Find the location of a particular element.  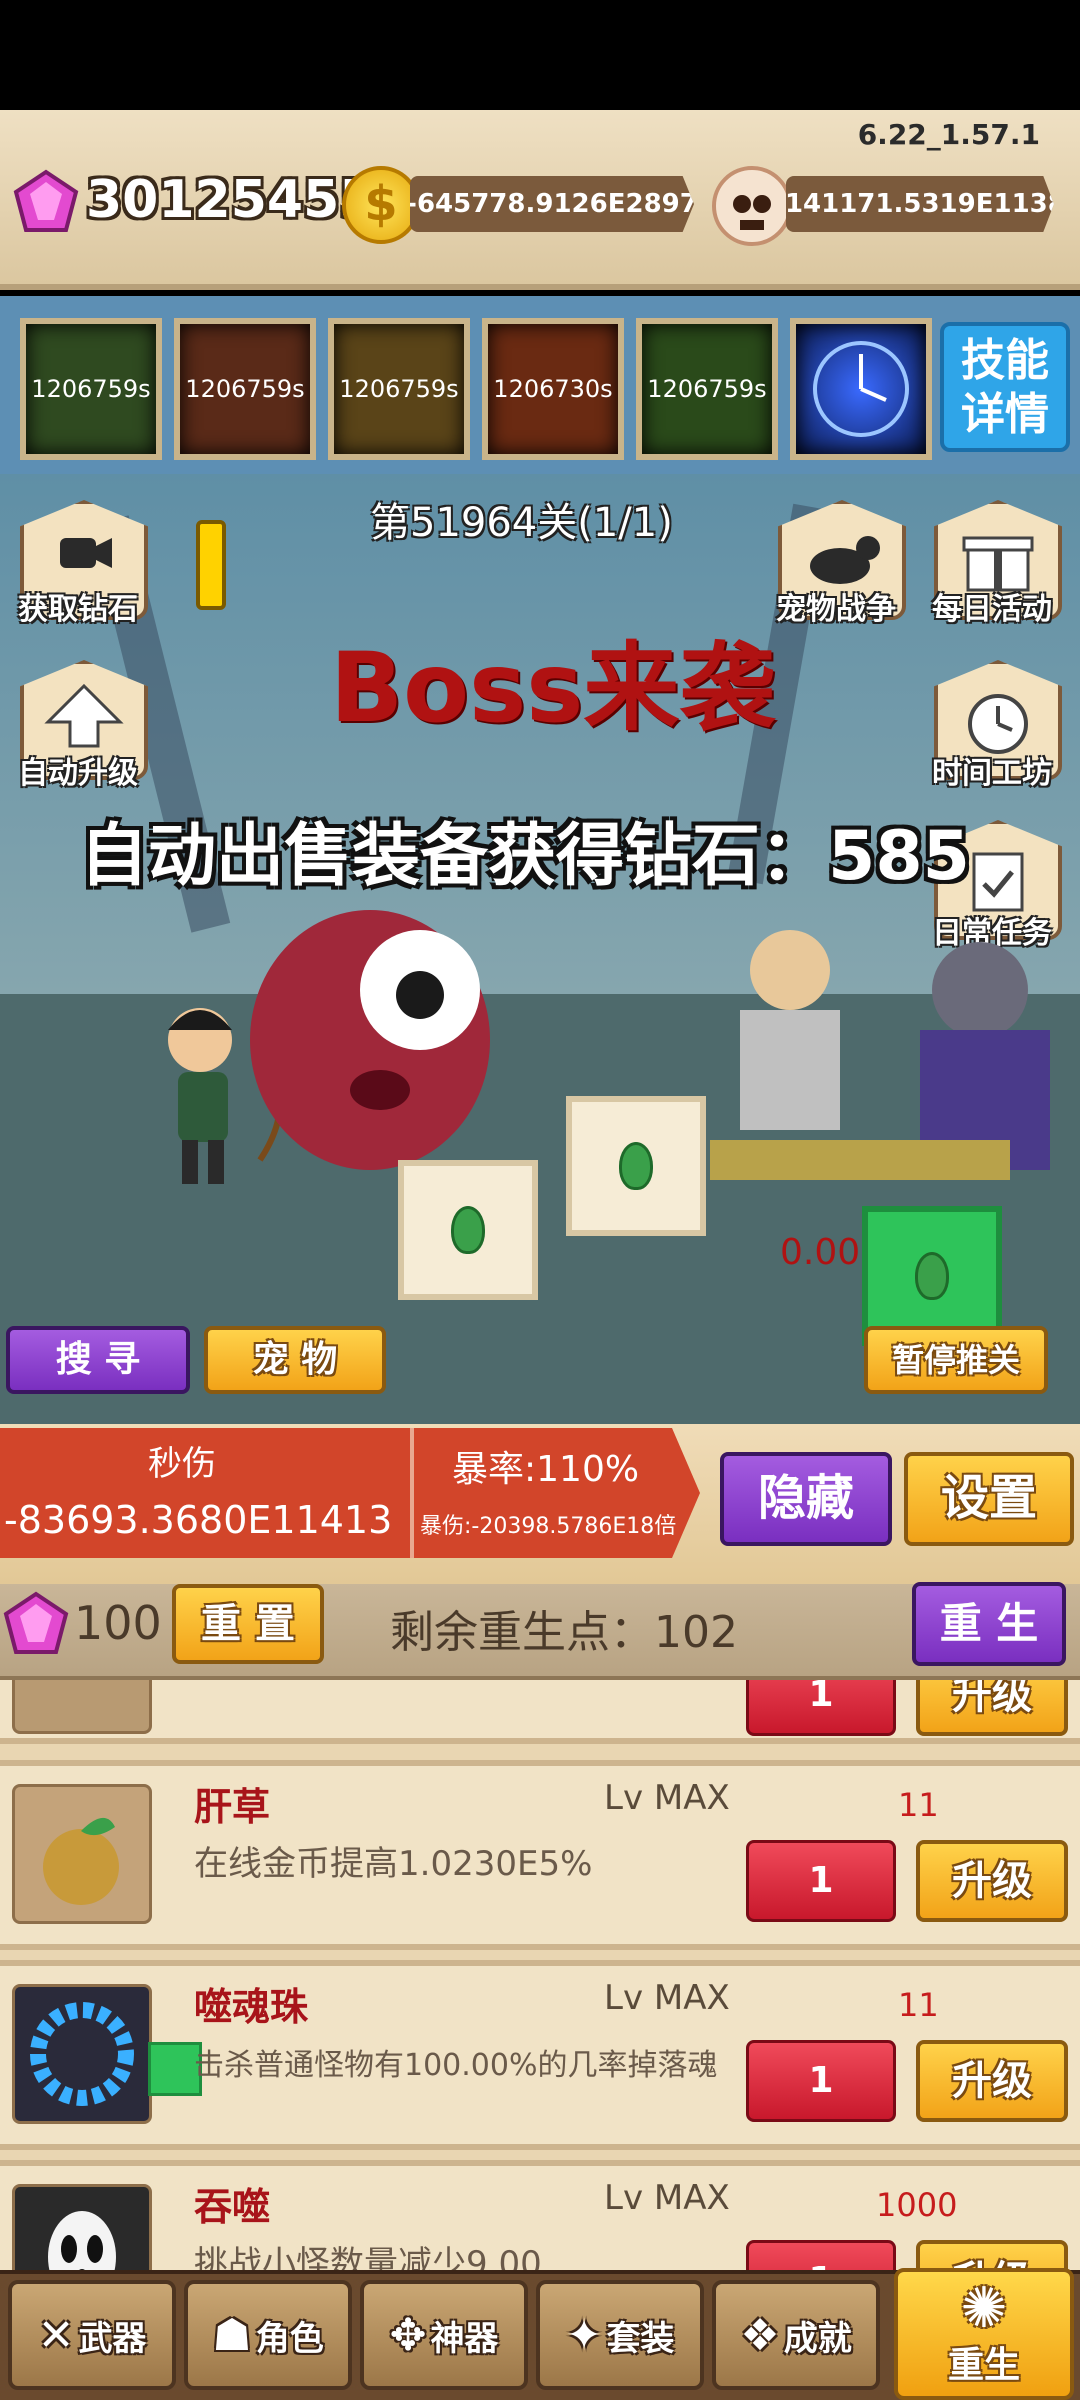

item-icon is located at coordinates (82, 1707).